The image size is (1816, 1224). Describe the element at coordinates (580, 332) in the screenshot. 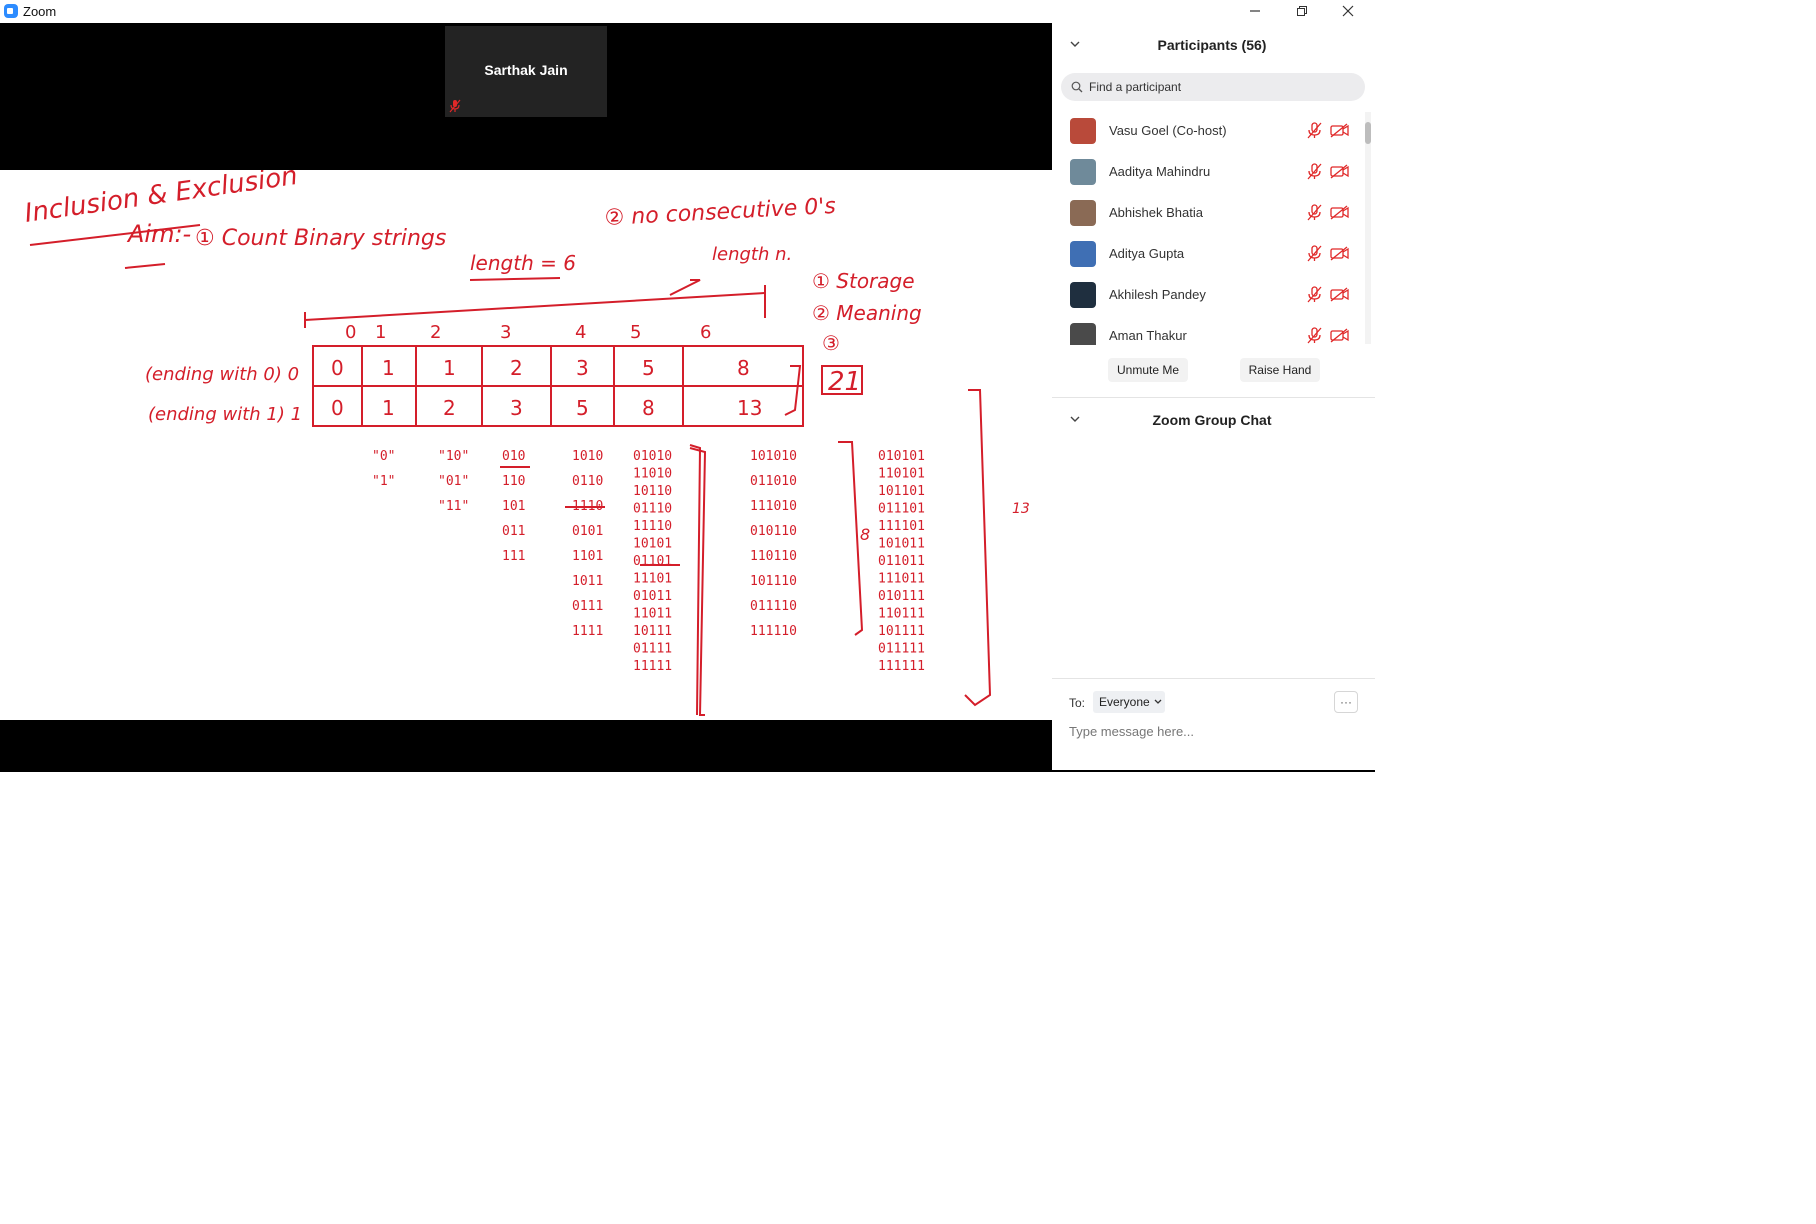

I see `wb-column-index: 4` at that location.